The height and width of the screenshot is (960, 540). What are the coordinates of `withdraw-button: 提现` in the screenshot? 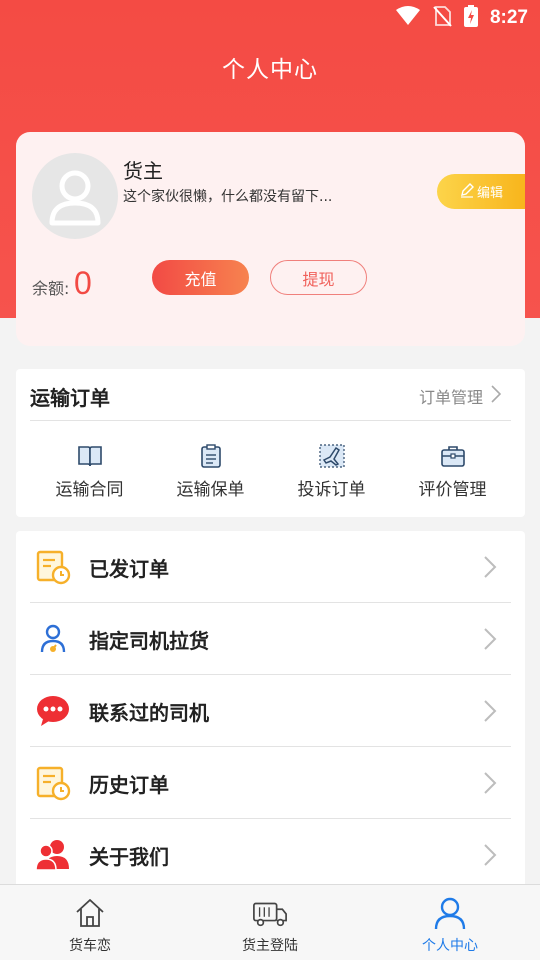 It's located at (318, 277).